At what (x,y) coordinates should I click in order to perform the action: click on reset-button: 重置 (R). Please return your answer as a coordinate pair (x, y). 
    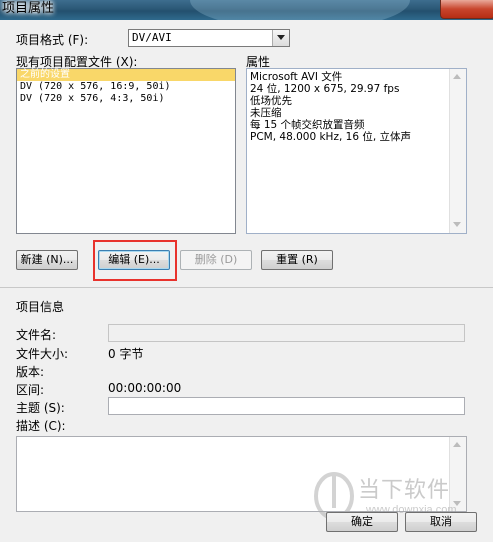
    Looking at the image, I should click on (297, 260).